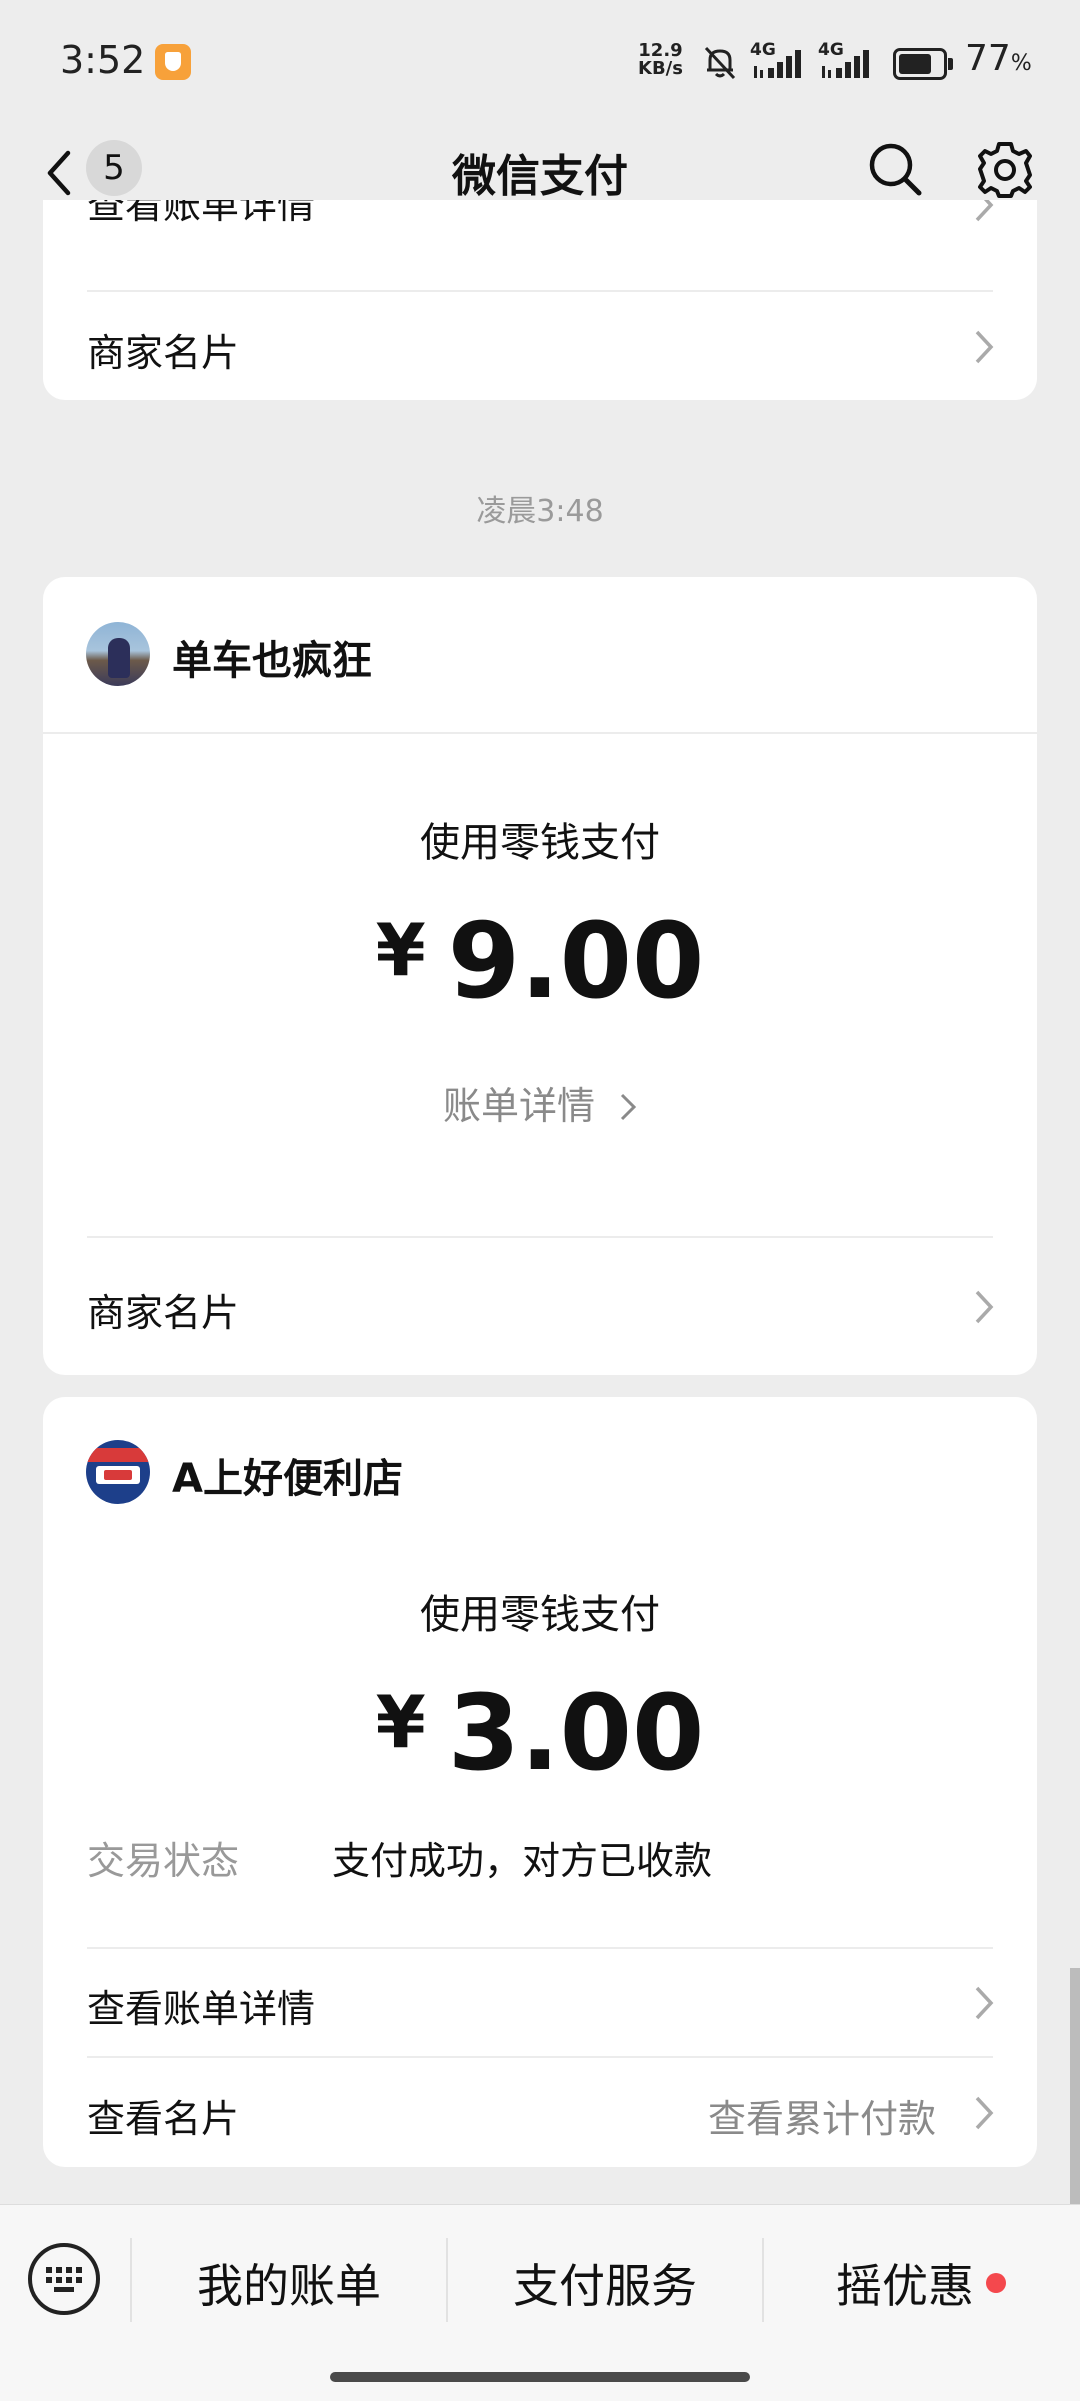 The image size is (1080, 2401). What do you see at coordinates (64, 2279) in the screenshot?
I see `keyboard-icon` at bounding box center [64, 2279].